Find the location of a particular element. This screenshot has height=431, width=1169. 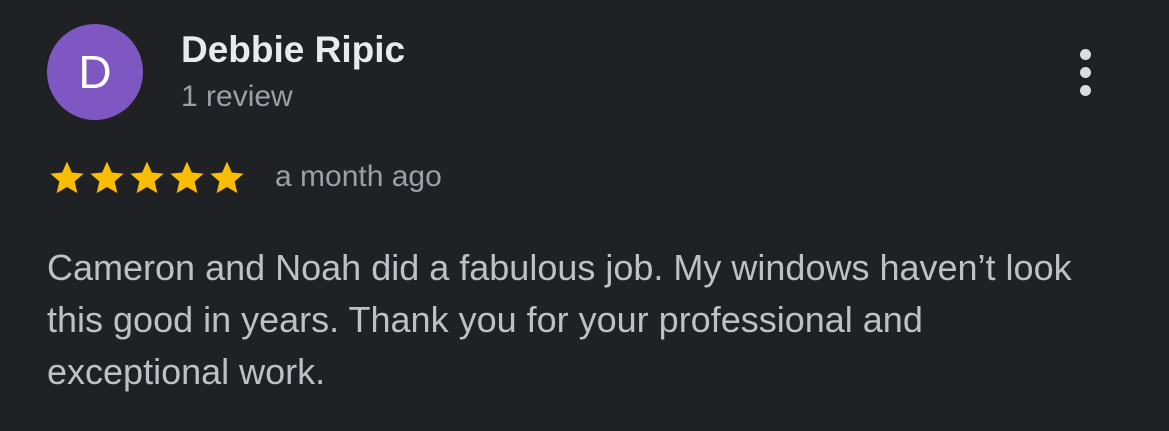

review-count: 1 review is located at coordinates (237, 97).